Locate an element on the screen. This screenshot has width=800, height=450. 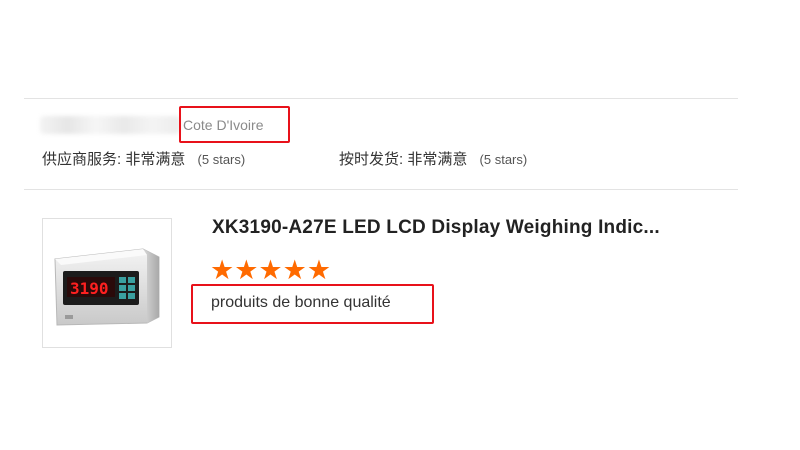
weighing-indicator-image: 3190 is located at coordinates (107, 287).